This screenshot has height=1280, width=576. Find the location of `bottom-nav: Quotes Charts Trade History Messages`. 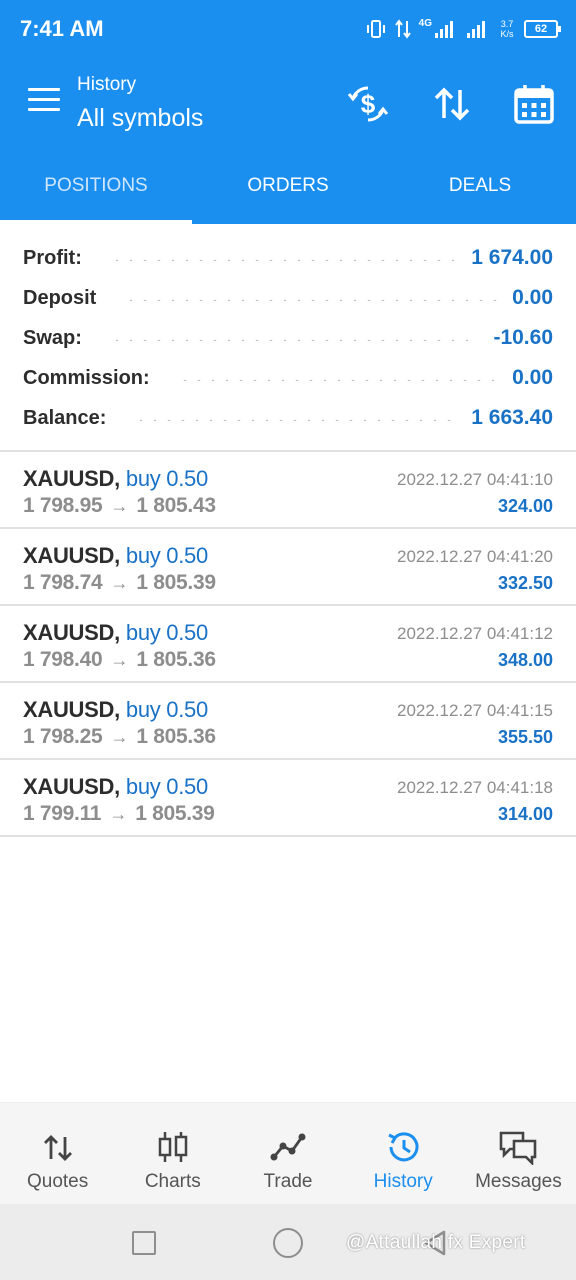

bottom-nav: Quotes Charts Trade History Messages is located at coordinates (288, 1153).